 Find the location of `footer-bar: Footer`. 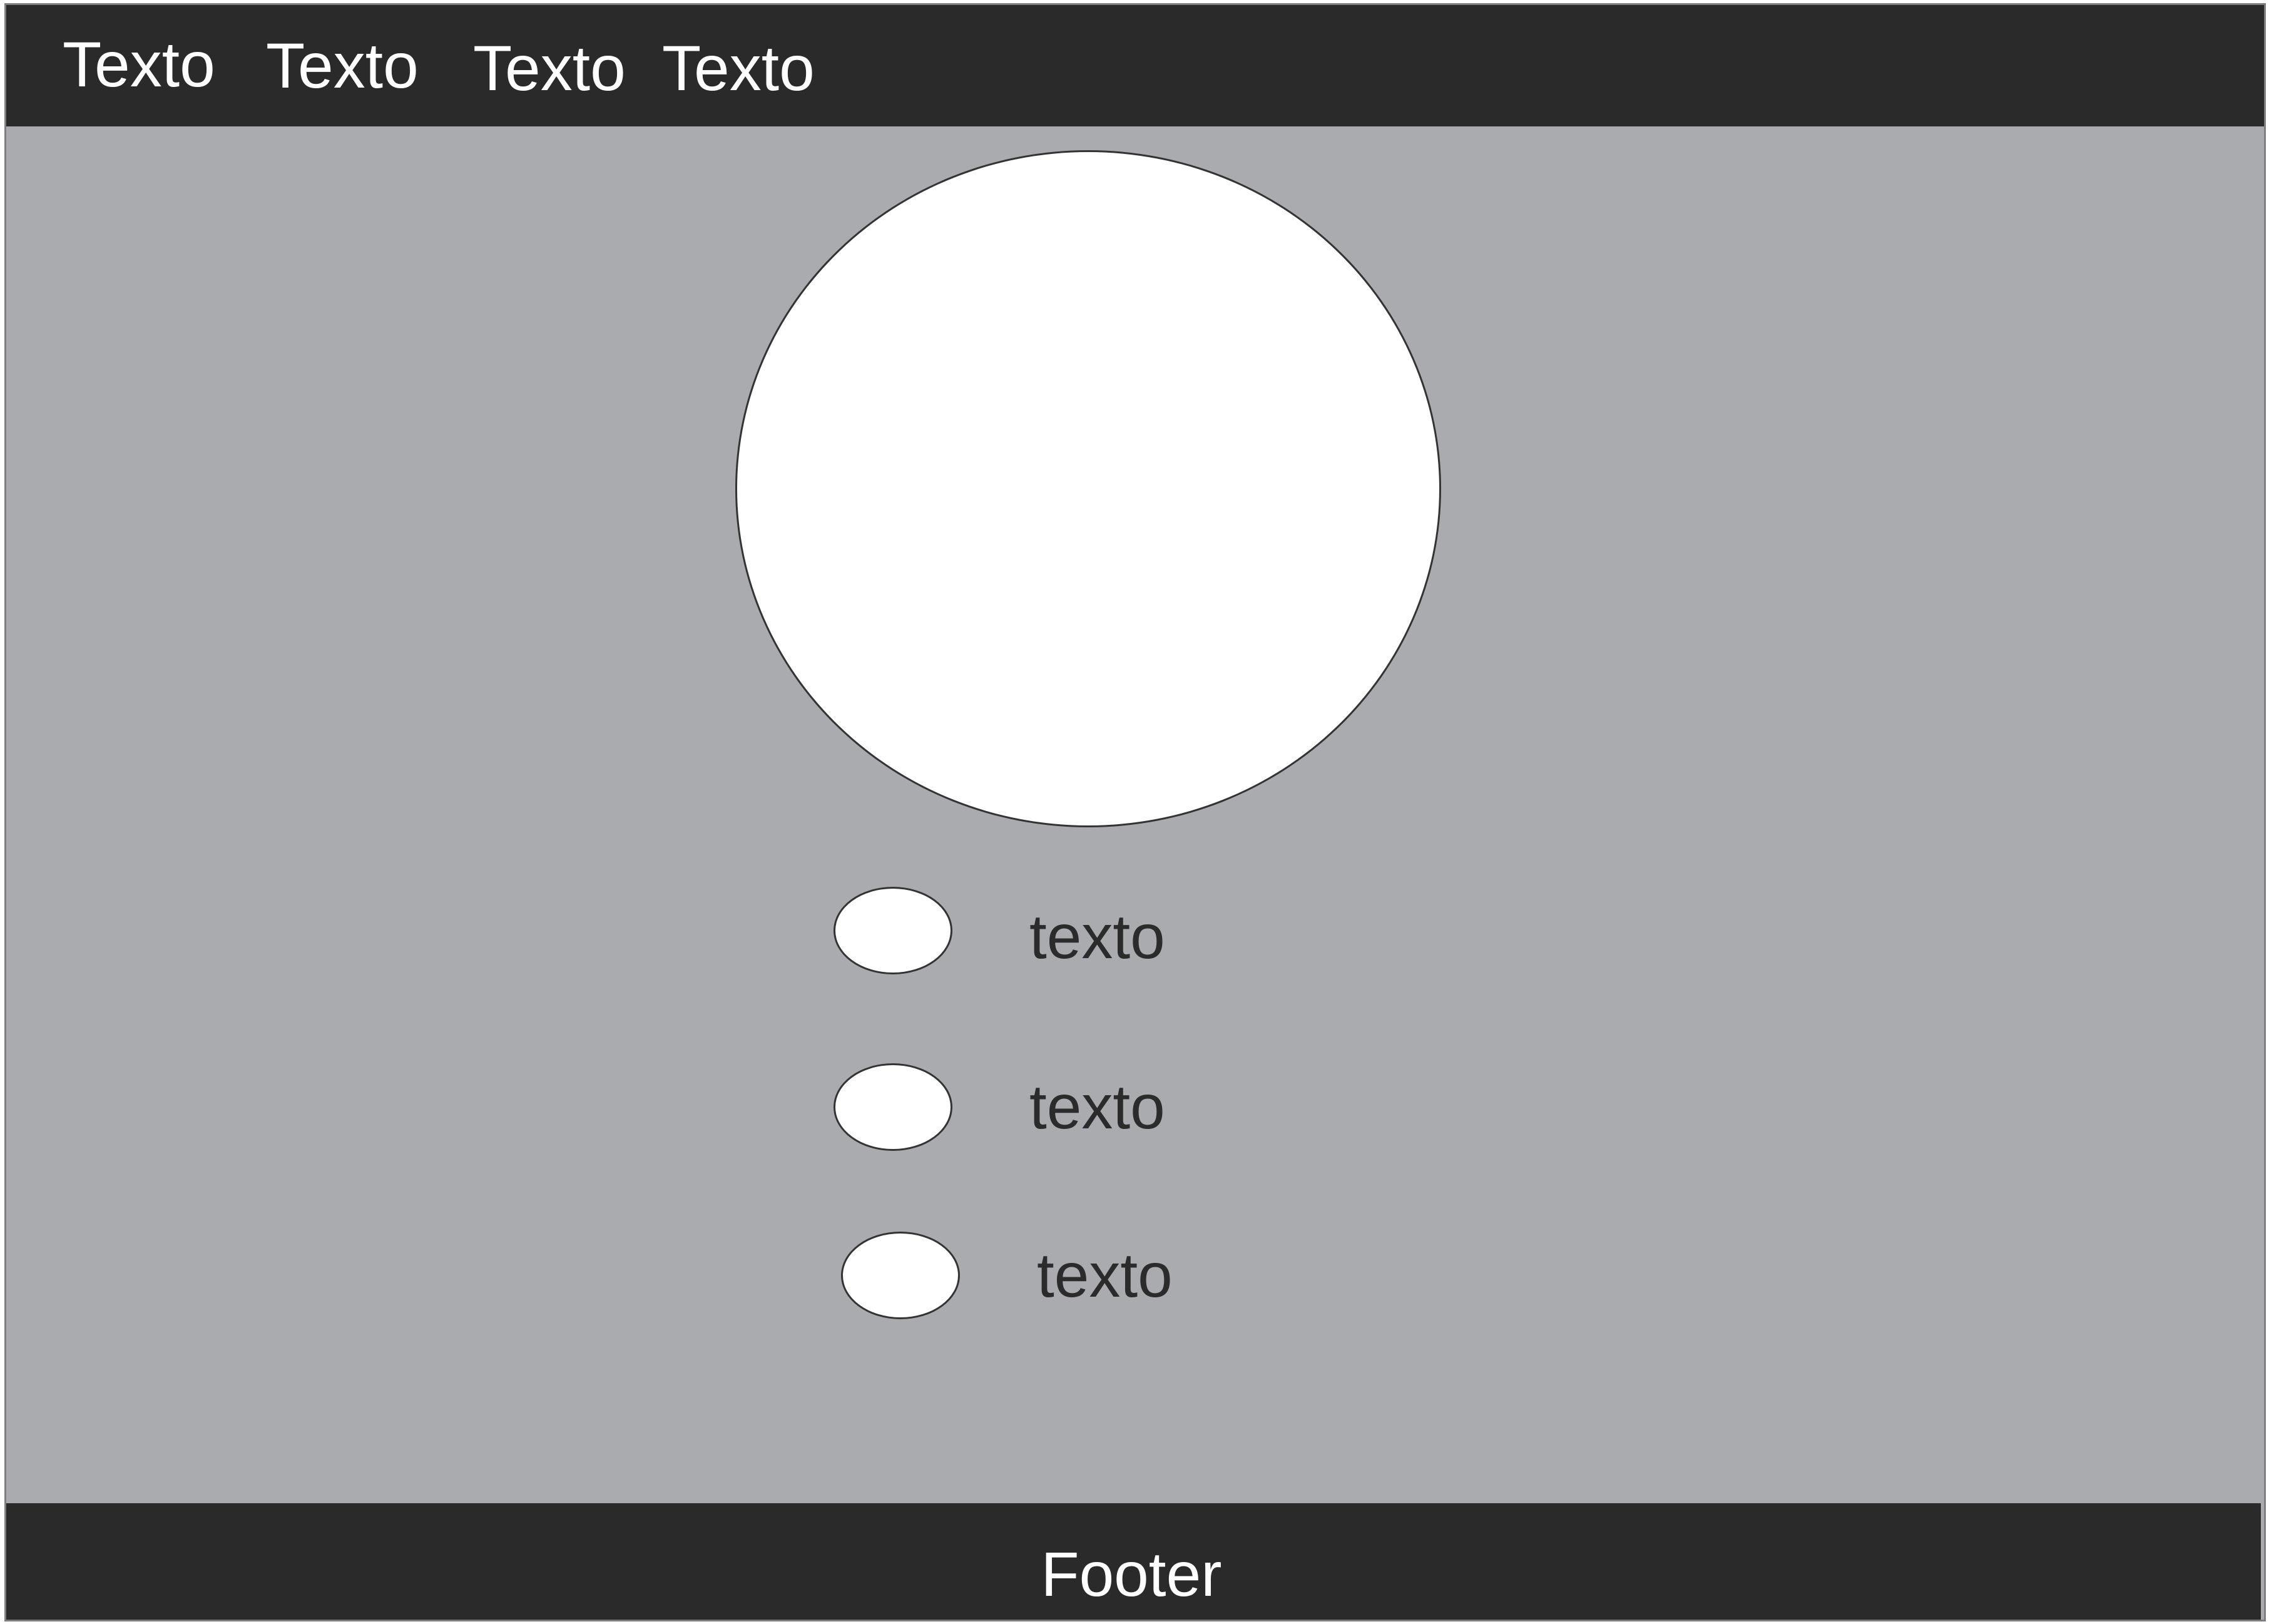

footer-bar: Footer is located at coordinates (1133, 1561).